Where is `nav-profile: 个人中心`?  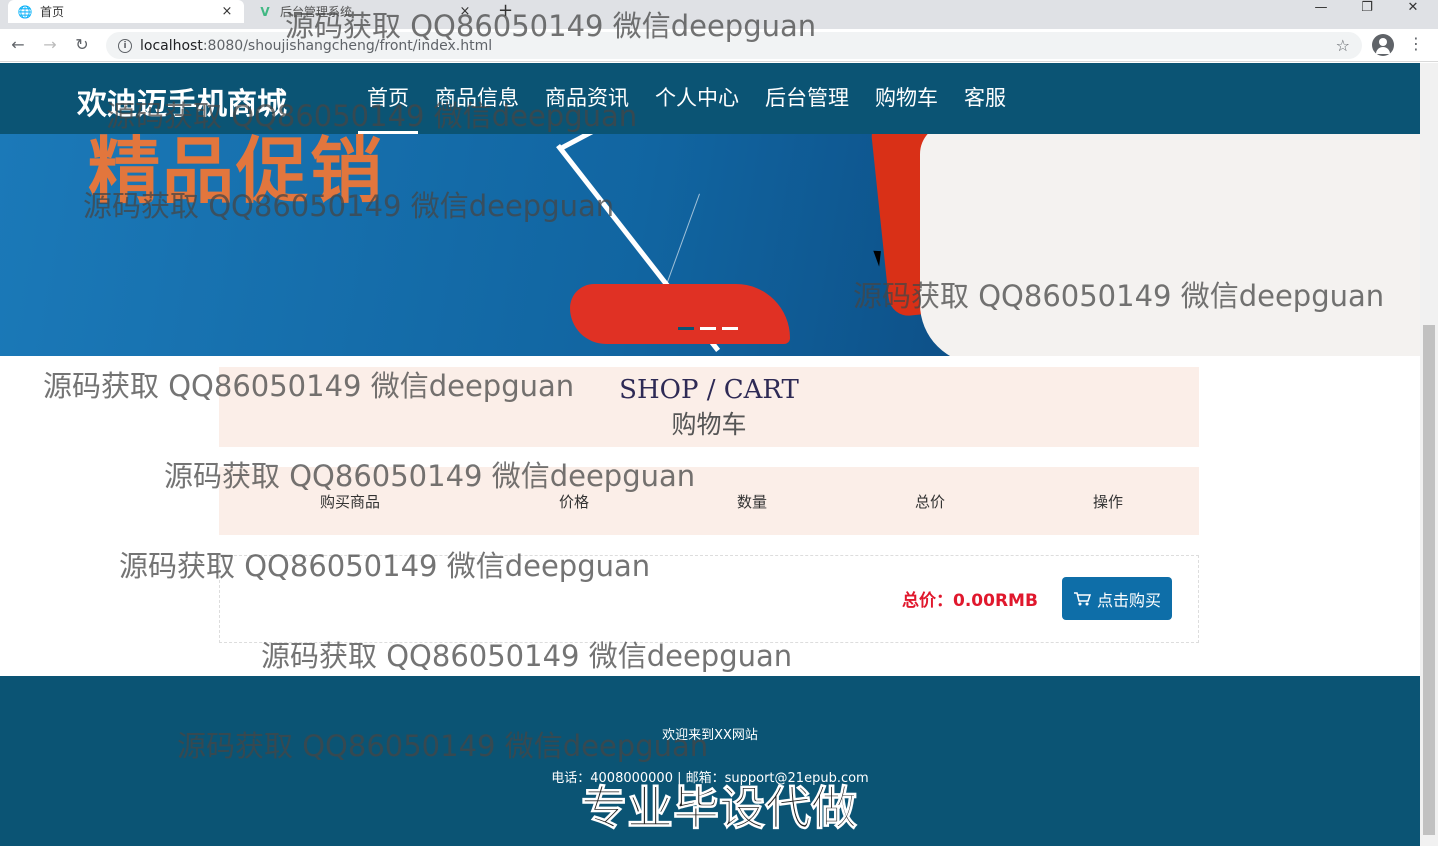
nav-profile: 个人中心 is located at coordinates (697, 98).